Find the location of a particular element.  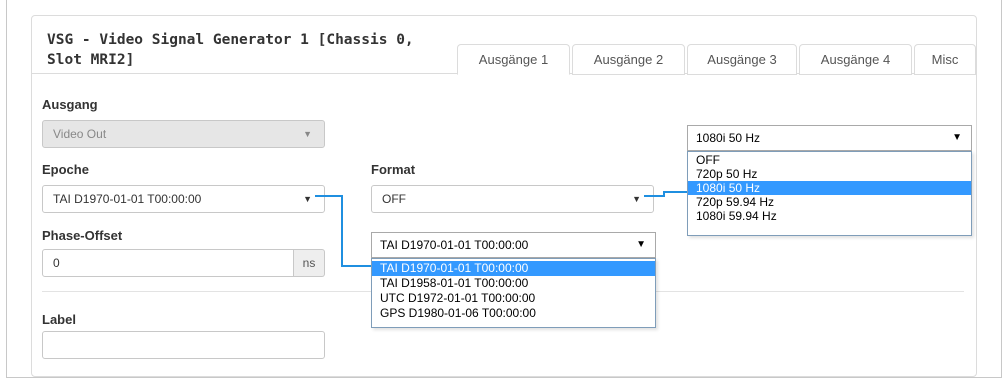

epoche-option: UTC D1972-01-01 T00:00:00 is located at coordinates (513, 298).